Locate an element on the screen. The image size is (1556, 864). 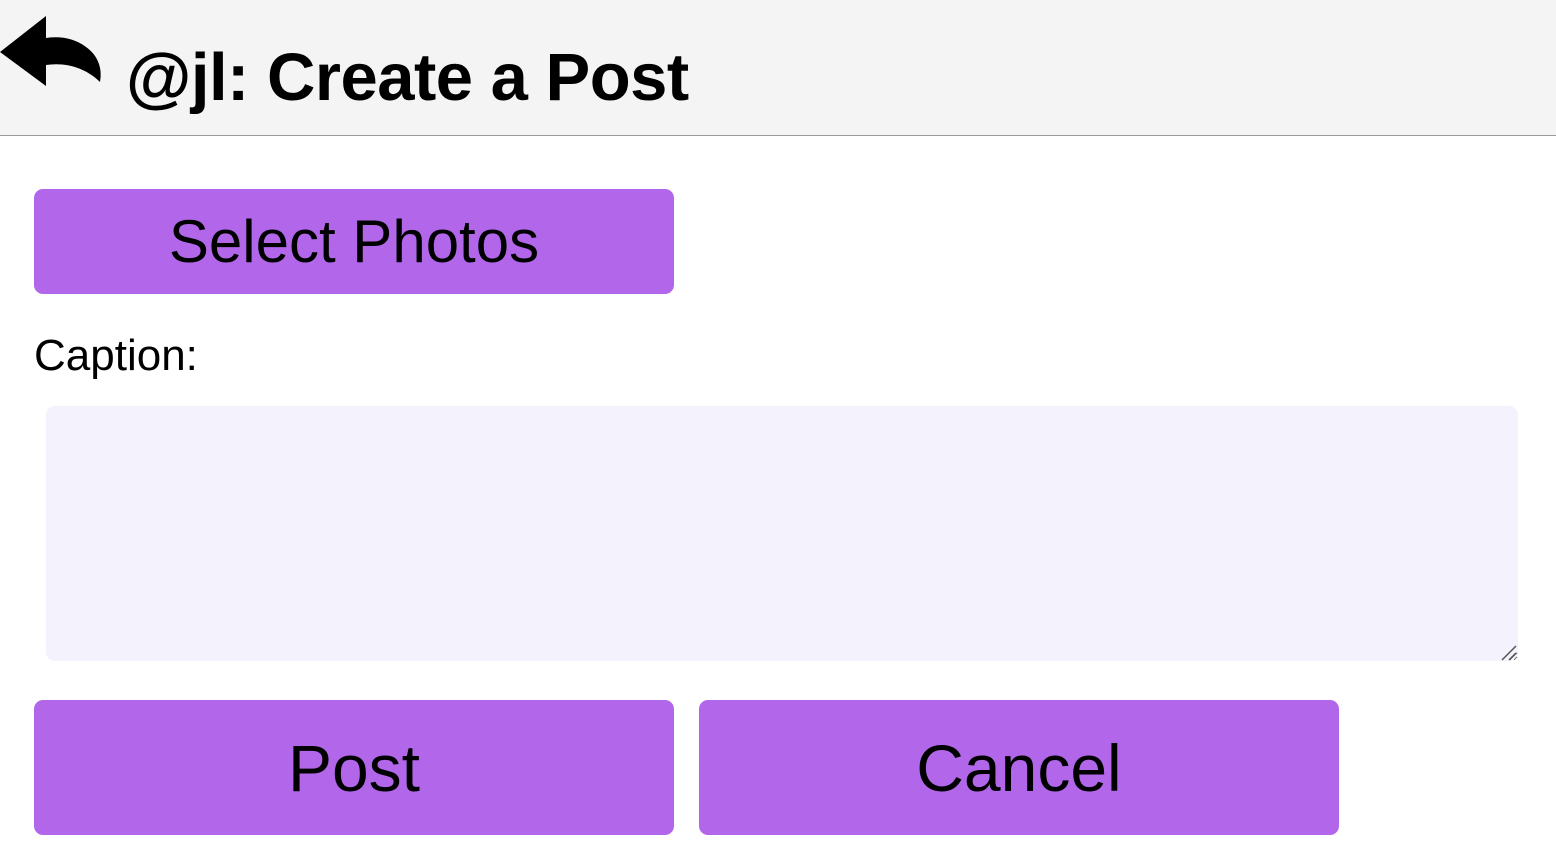
post-button: Post is located at coordinates (354, 767).